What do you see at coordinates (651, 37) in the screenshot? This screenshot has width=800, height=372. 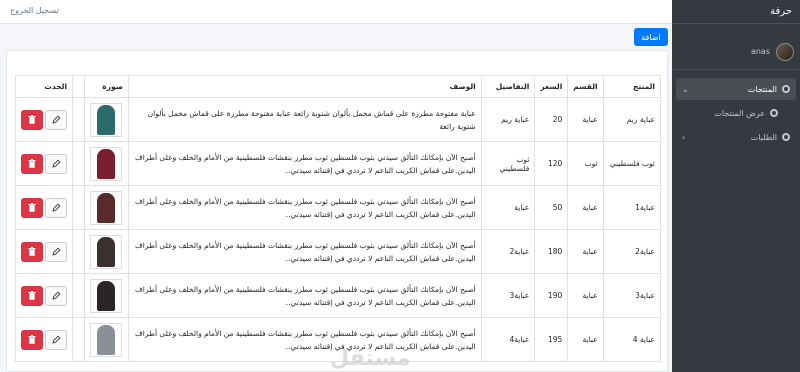 I see `add-button: اضافة` at bounding box center [651, 37].